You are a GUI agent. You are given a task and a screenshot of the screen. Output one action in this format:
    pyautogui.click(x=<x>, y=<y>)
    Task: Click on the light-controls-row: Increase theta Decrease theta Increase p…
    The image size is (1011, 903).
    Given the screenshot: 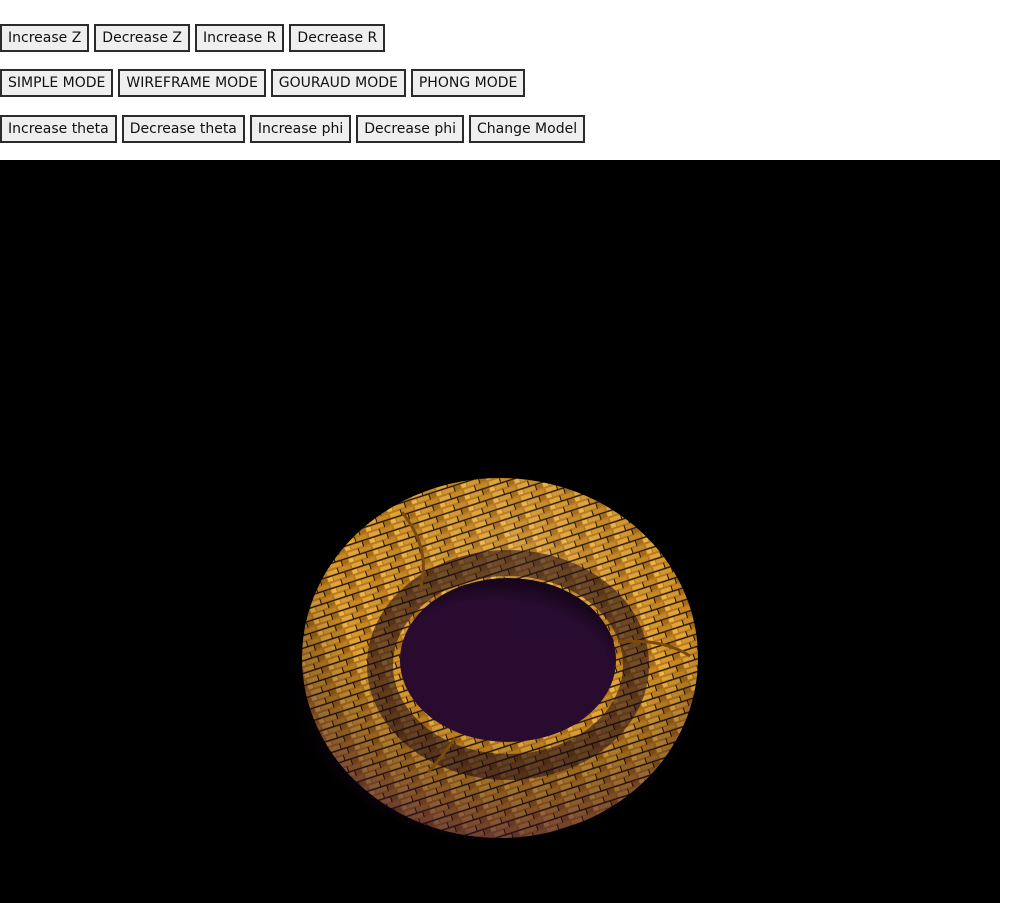 What is the action you would take?
    pyautogui.click(x=293, y=129)
    